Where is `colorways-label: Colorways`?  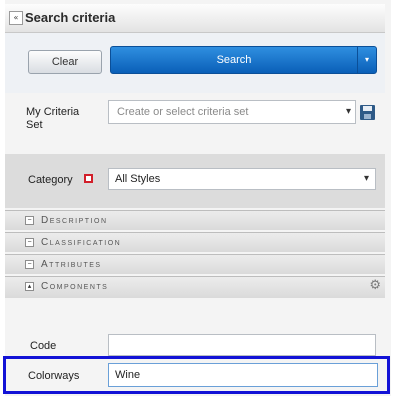 colorways-label: Colorways is located at coordinates (54, 376).